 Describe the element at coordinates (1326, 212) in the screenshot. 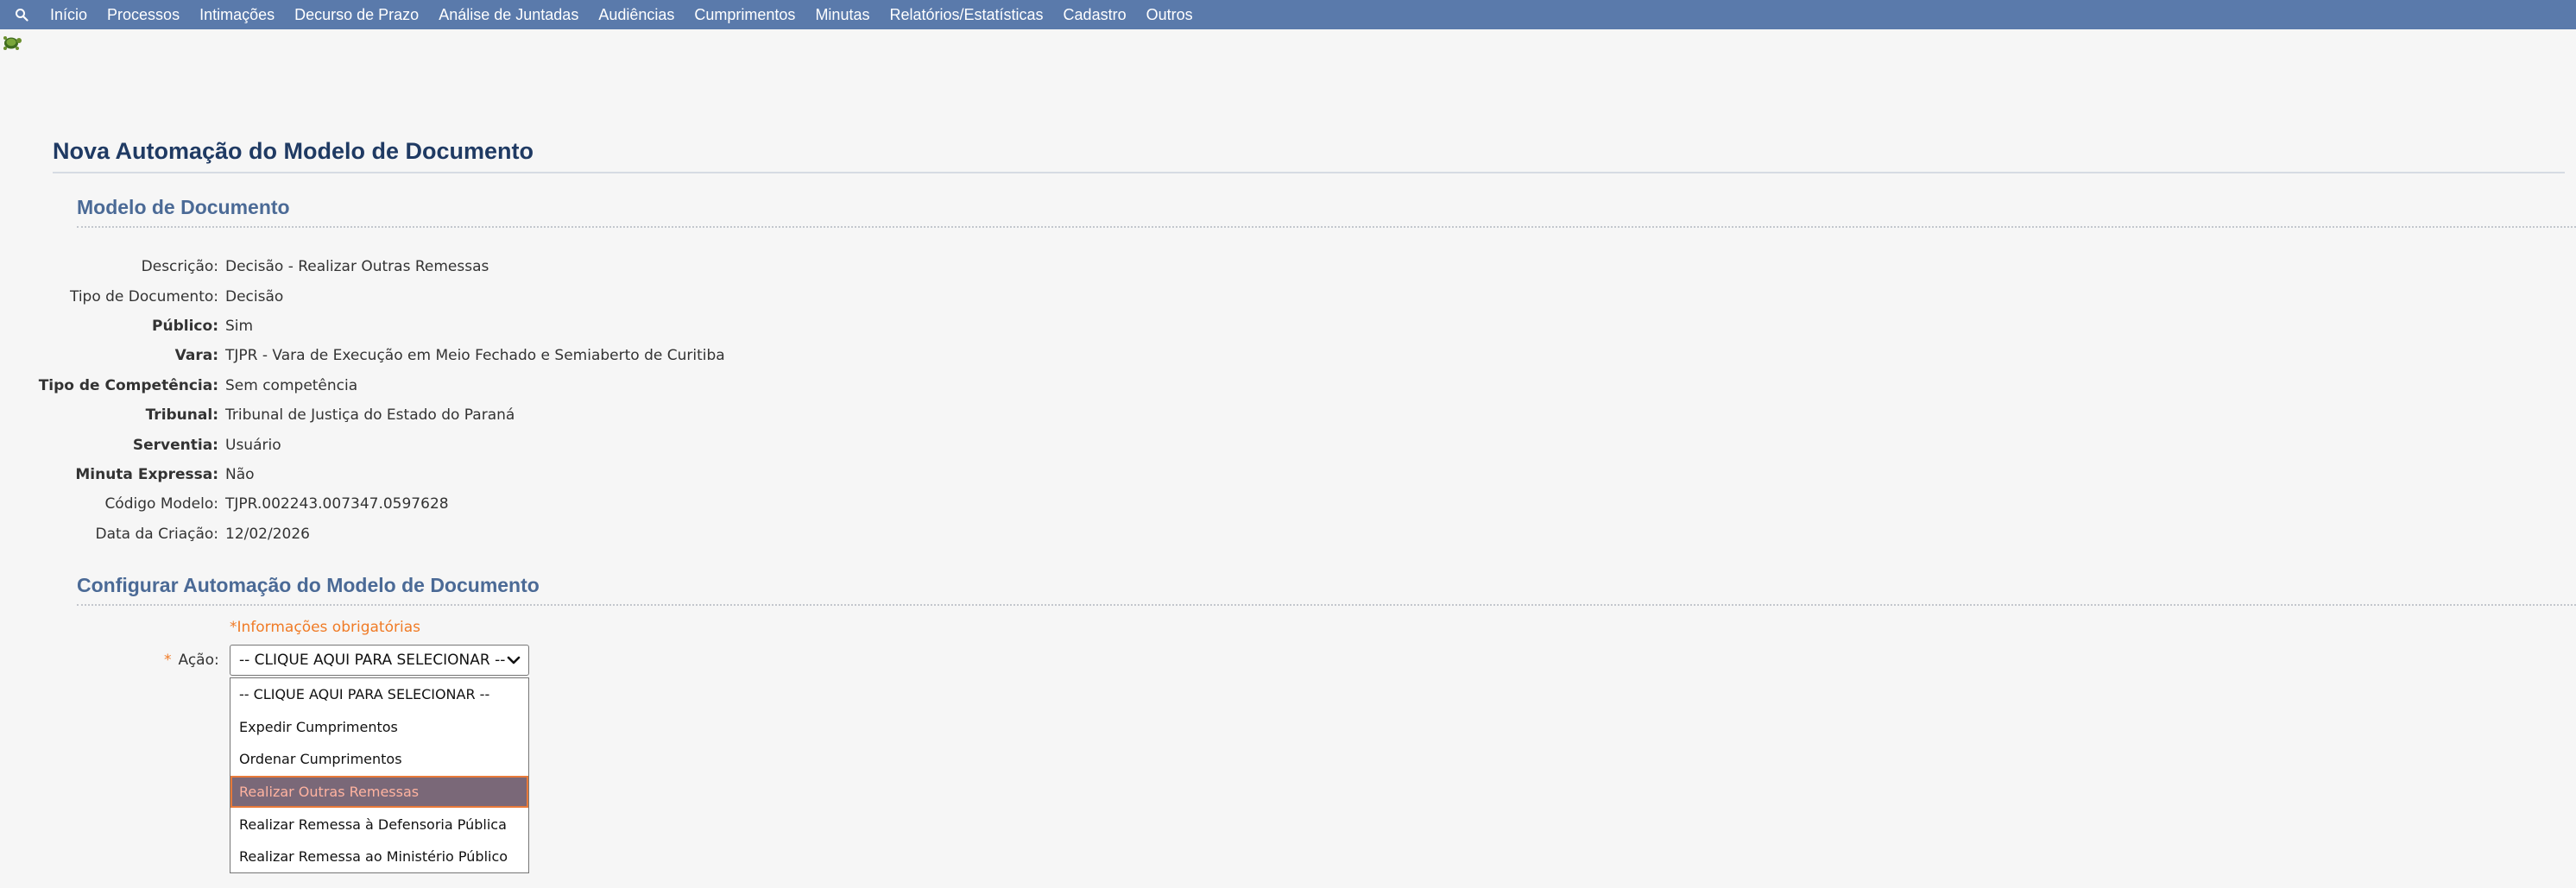

I see `section-title-modelo: Modelo de Documento` at that location.